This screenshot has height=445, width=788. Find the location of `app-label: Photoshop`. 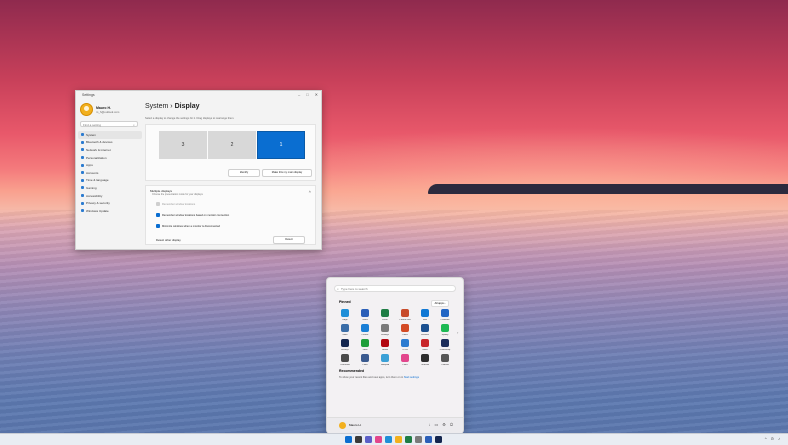

app-label: Photoshop is located at coordinates (445, 350).